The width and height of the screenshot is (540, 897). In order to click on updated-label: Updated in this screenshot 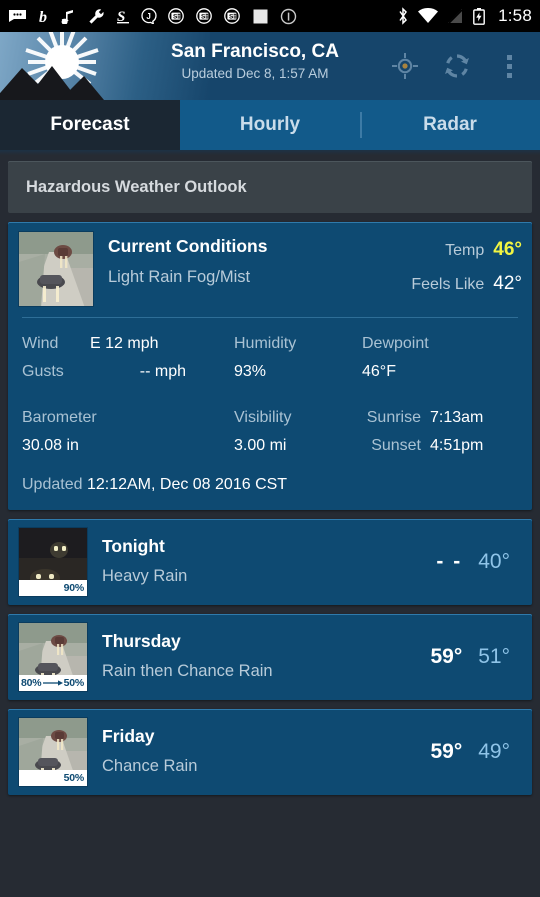, I will do `click(52, 484)`.